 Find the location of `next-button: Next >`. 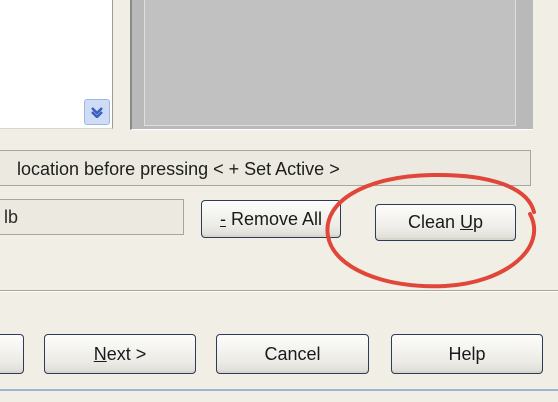

next-button: Next > is located at coordinates (120, 354).